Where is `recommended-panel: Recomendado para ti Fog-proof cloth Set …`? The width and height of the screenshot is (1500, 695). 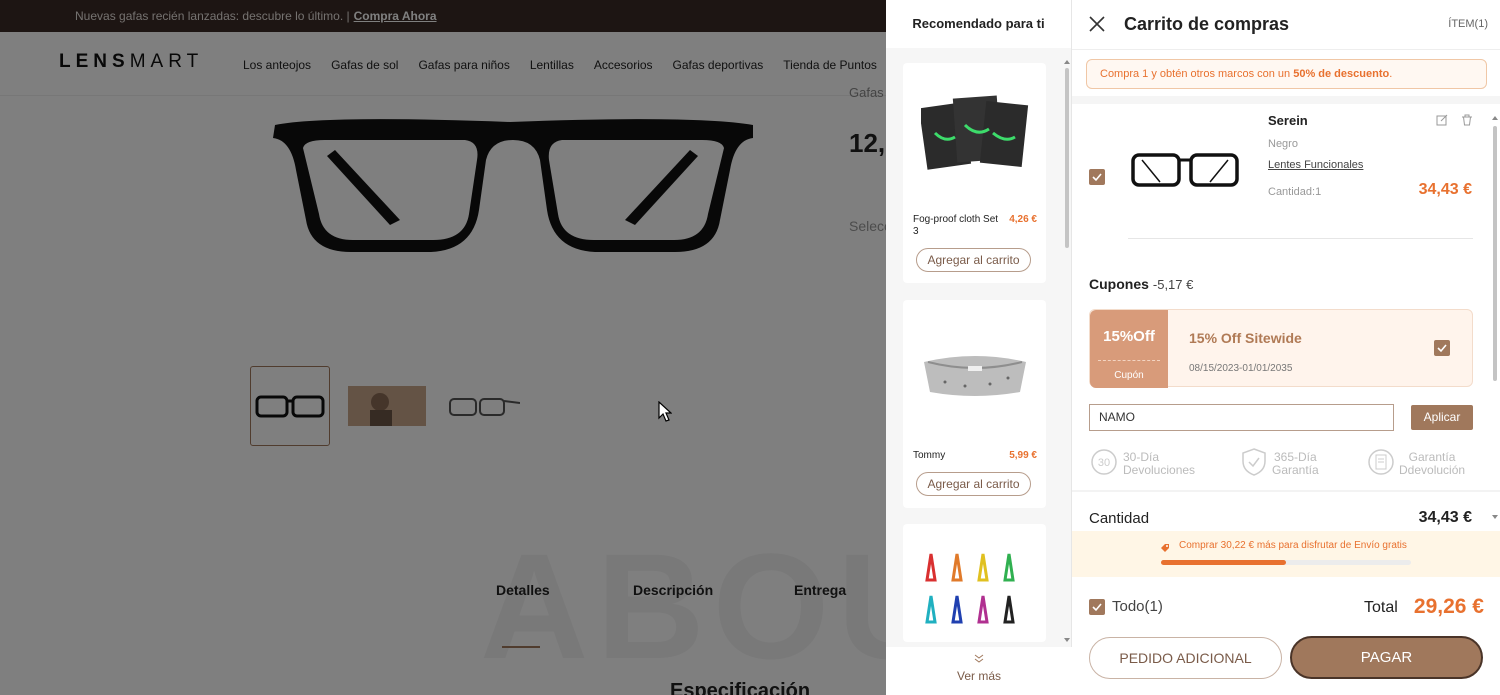
recommended-panel: Recomendado para ti Fog-proof cloth Set … is located at coordinates (979, 347).